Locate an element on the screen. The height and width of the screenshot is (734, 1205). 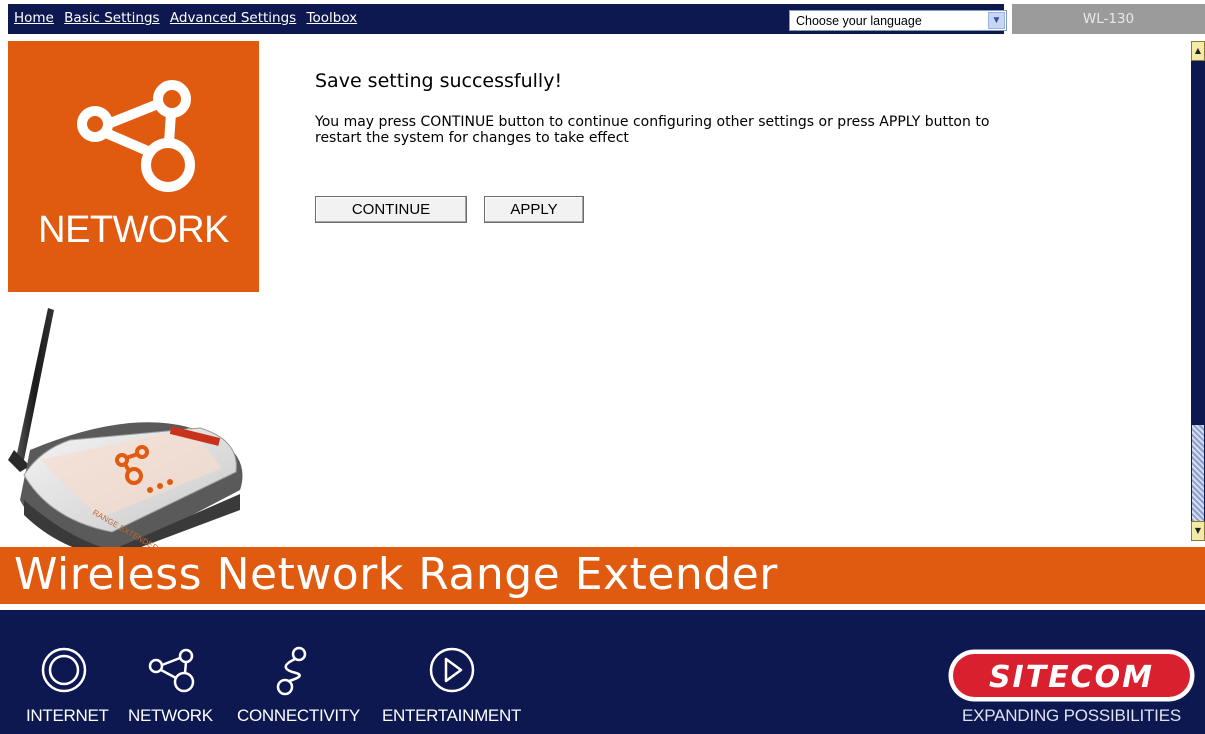
nav-link-basic-settings: Basic Settings is located at coordinates (111, 18).